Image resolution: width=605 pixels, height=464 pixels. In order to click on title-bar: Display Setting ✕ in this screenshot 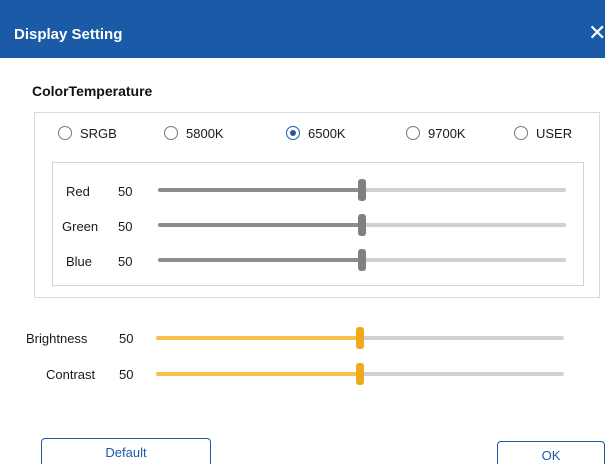, I will do `click(302, 29)`.